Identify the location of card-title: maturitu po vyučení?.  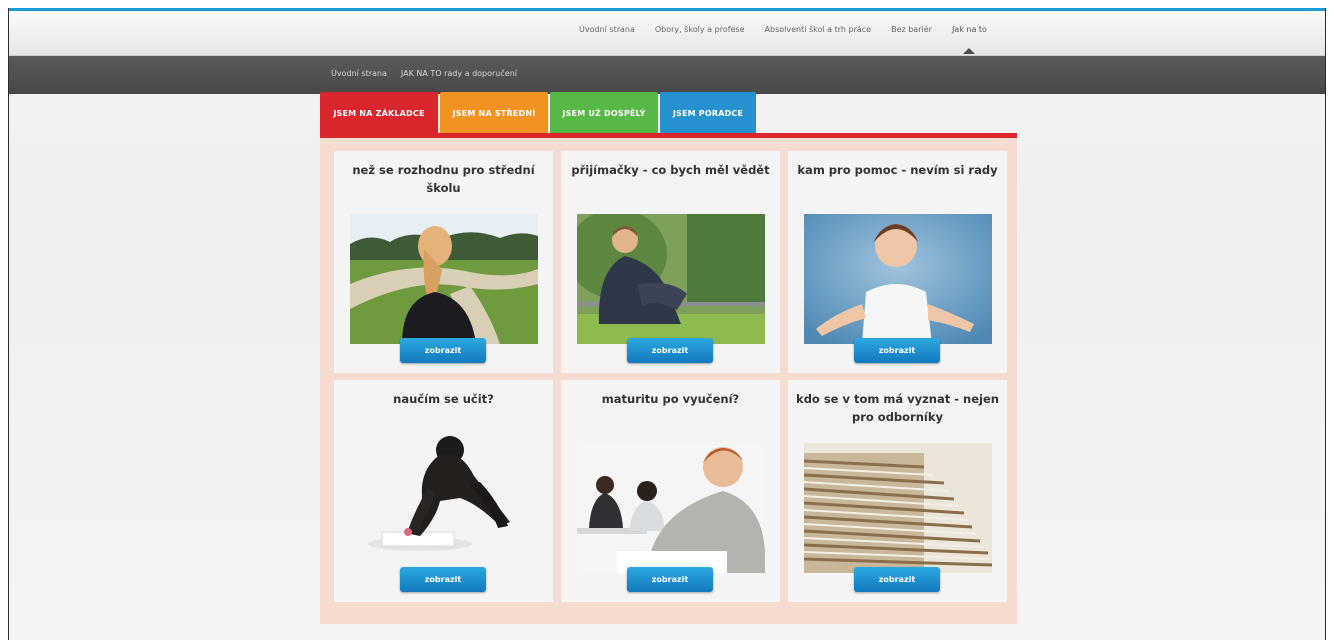
(670, 399).